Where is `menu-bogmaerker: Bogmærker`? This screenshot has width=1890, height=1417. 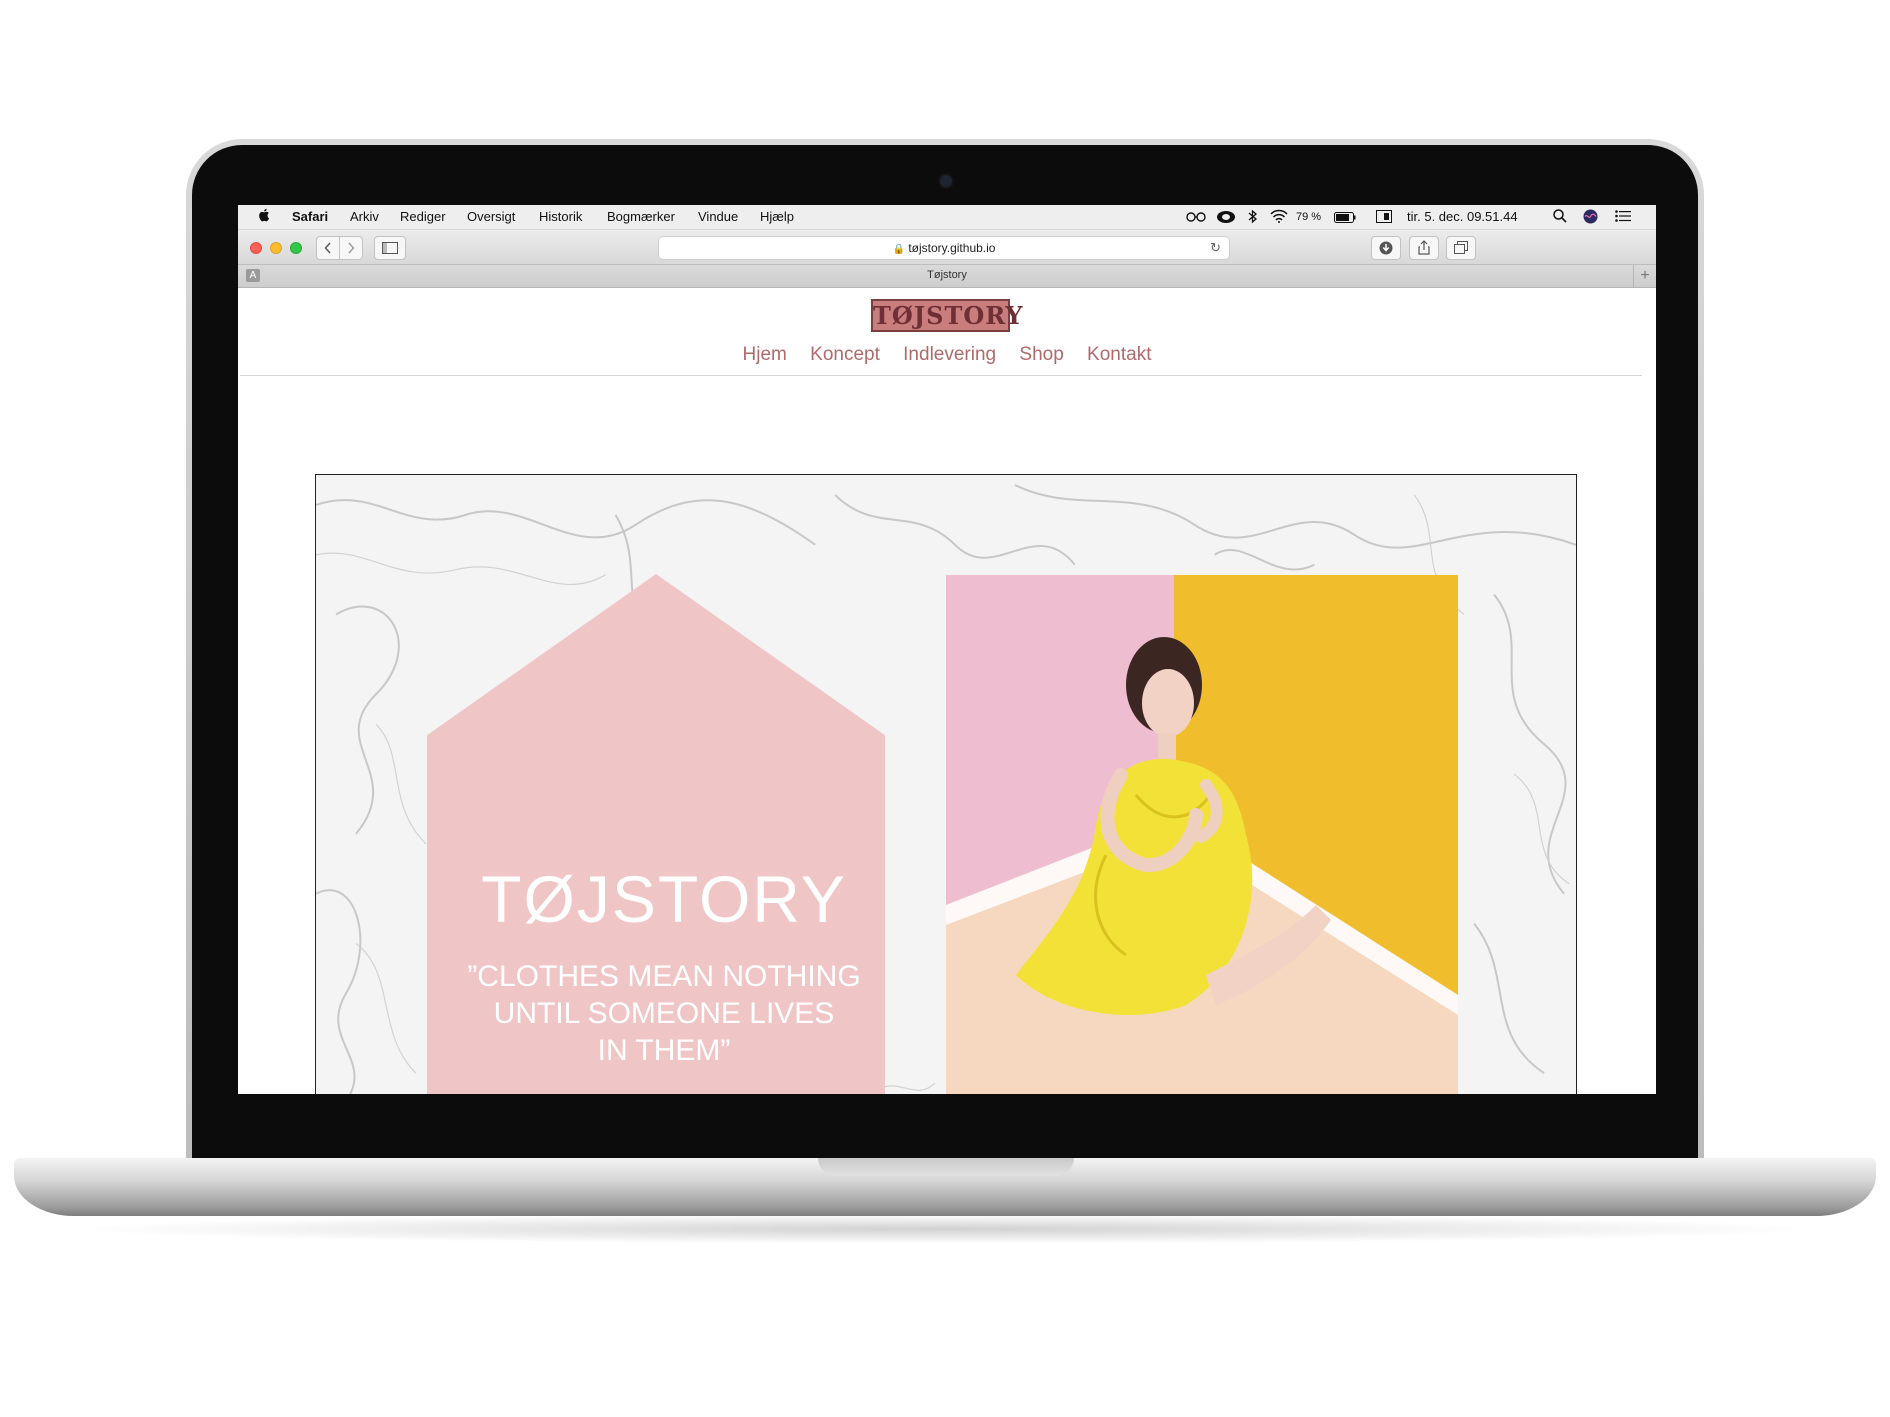 menu-bogmaerker: Bogmærker is located at coordinates (641, 216).